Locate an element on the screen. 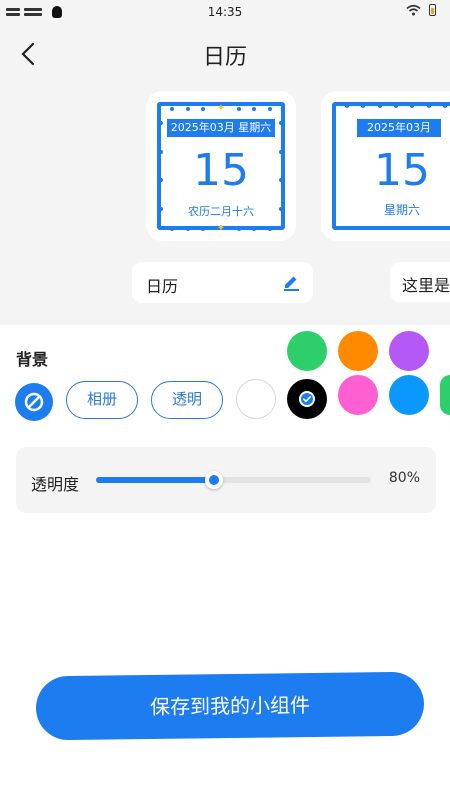 Image resolution: width=450 pixels, height=800 pixels. page-title: 日历 is located at coordinates (224, 57).